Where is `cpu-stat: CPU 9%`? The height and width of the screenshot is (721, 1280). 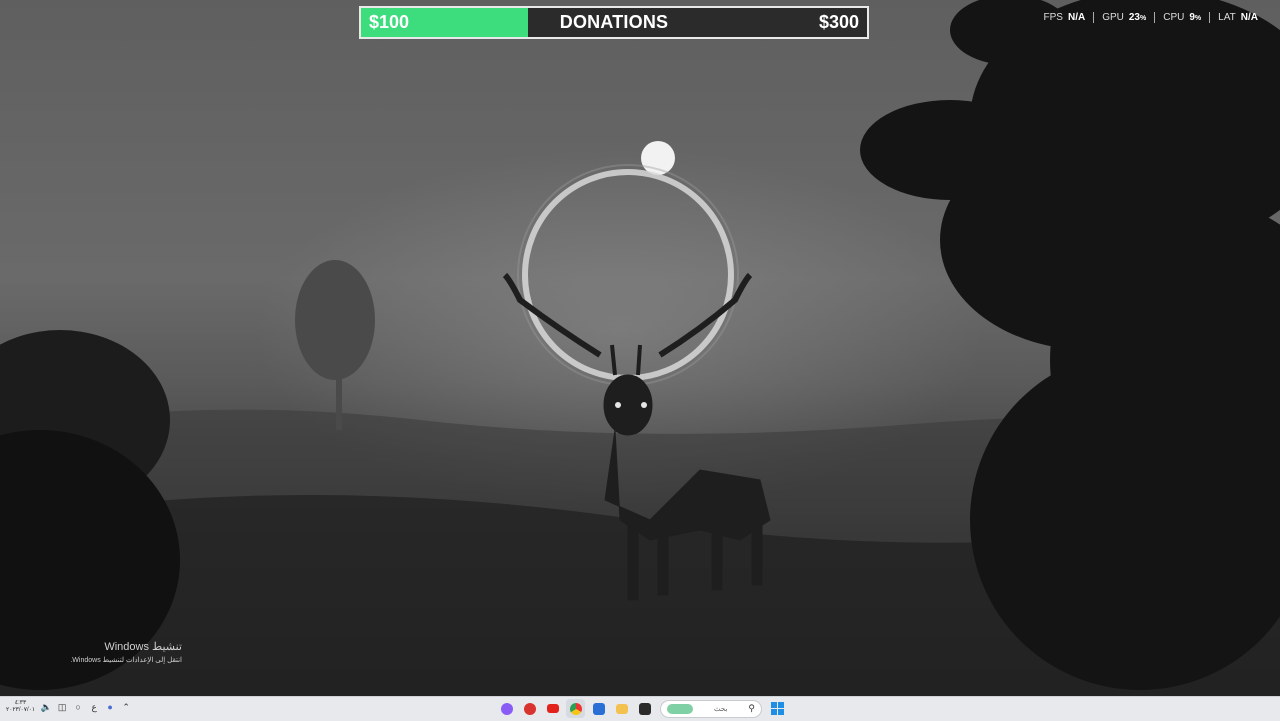 cpu-stat: CPU 9% is located at coordinates (1181, 17).